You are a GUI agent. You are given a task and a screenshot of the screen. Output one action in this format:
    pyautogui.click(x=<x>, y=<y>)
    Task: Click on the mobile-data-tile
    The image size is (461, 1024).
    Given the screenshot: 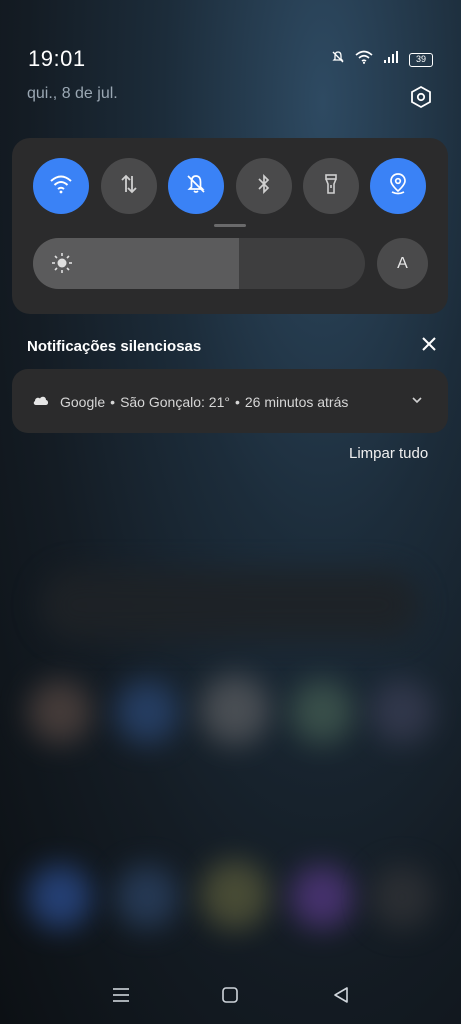 What is the action you would take?
    pyautogui.click(x=129, y=186)
    